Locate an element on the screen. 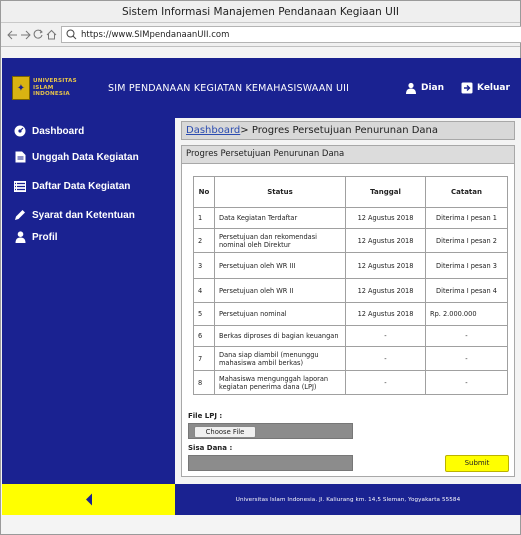 This screenshot has height=535, width=521. sidebar-item-daftar: Daftar Data Kegiatan is located at coordinates (72, 186).